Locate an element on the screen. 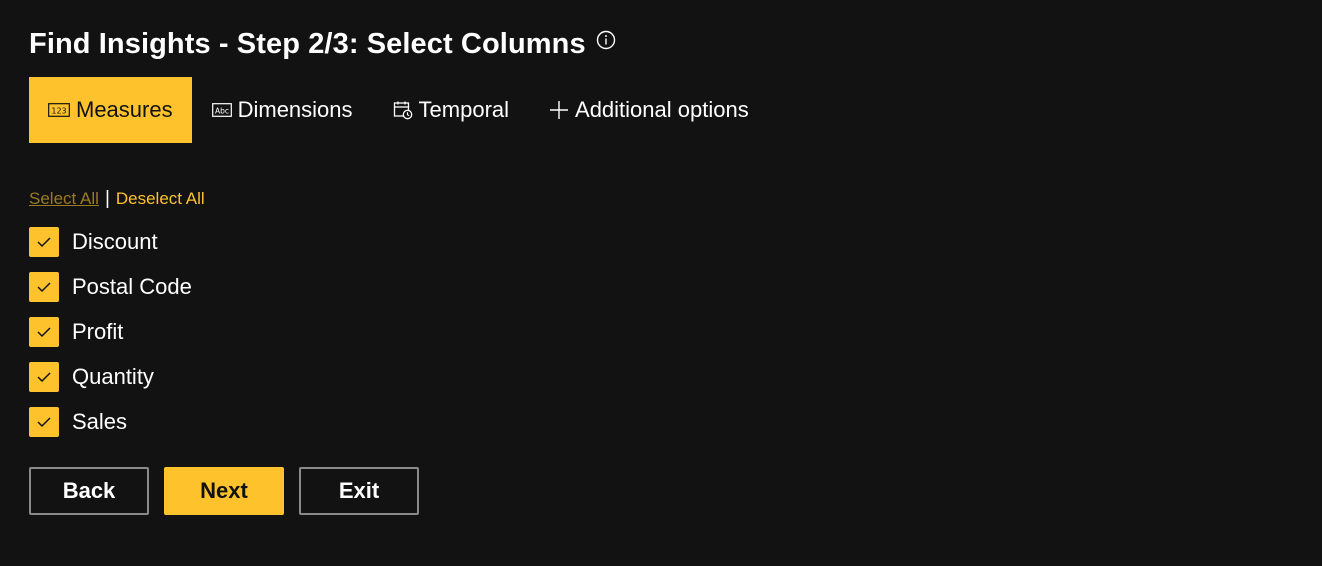  tab-additional-options: Additional options is located at coordinates (649, 110).